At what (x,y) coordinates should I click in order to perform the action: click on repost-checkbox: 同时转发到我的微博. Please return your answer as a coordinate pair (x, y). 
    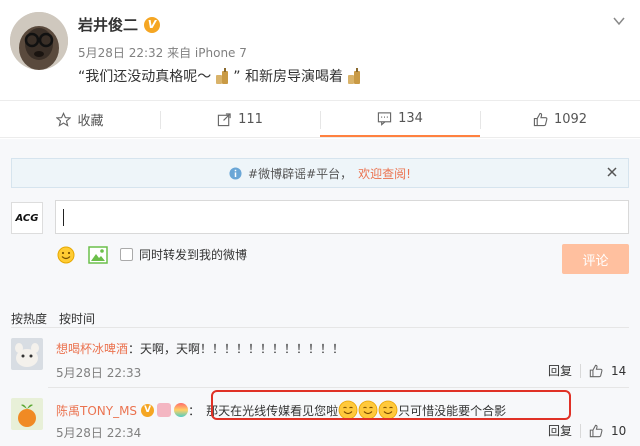
    Looking at the image, I should click on (183, 254).